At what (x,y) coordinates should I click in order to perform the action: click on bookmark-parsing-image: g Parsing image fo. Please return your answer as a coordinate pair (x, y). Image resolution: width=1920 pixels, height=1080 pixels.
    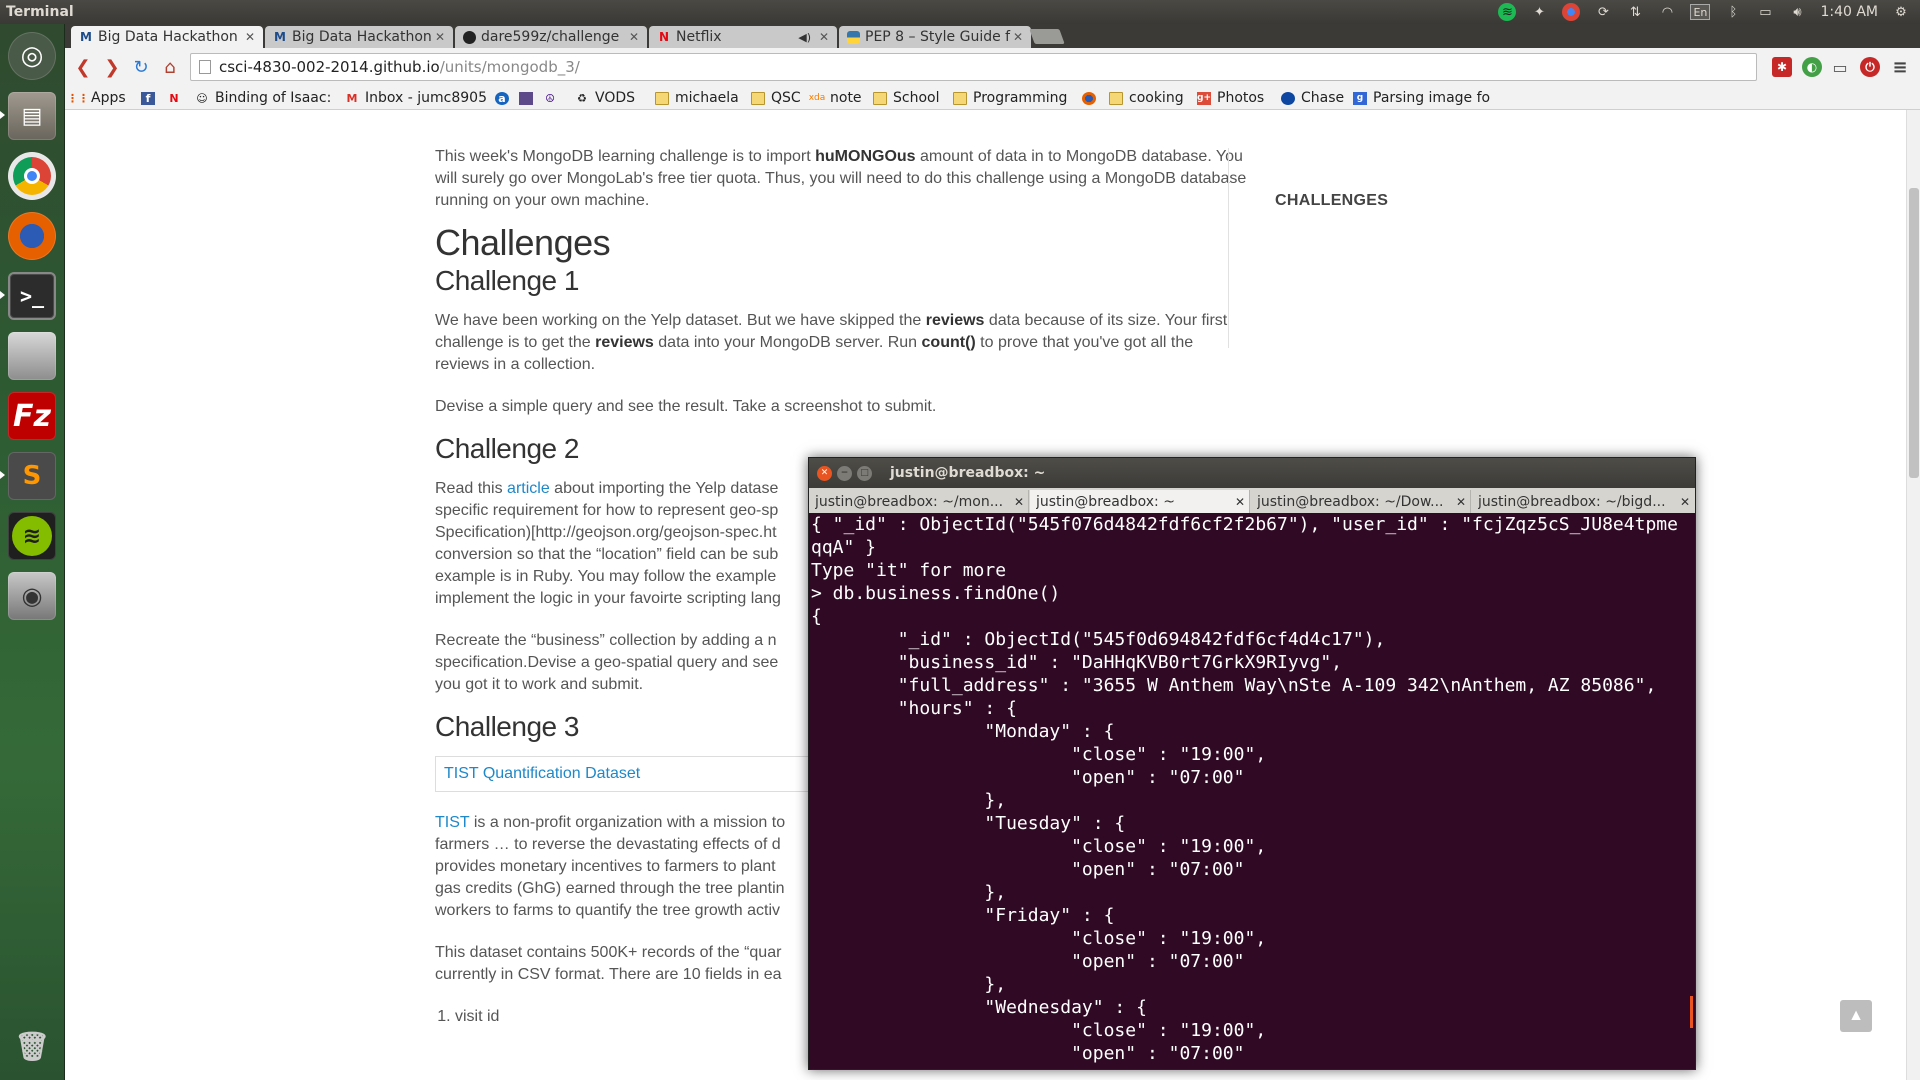
    Looking at the image, I should click on (1429, 98).